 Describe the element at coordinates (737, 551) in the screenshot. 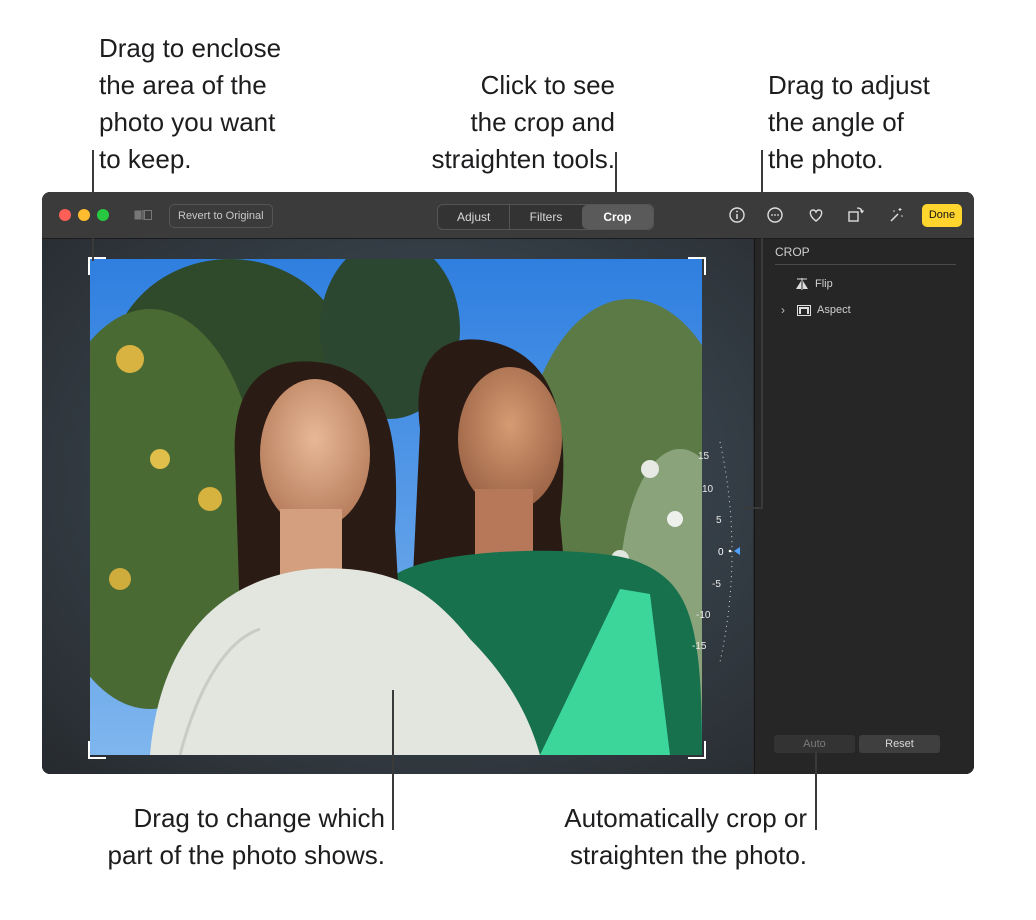

I see `dial-angle-marker` at that location.